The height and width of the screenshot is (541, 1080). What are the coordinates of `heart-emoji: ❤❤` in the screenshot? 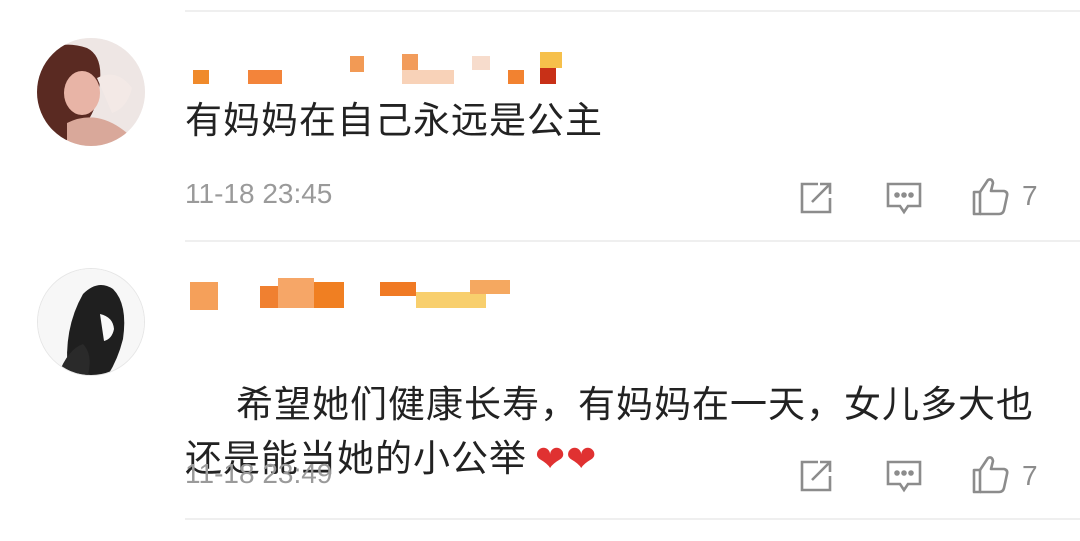 It's located at (566, 459).